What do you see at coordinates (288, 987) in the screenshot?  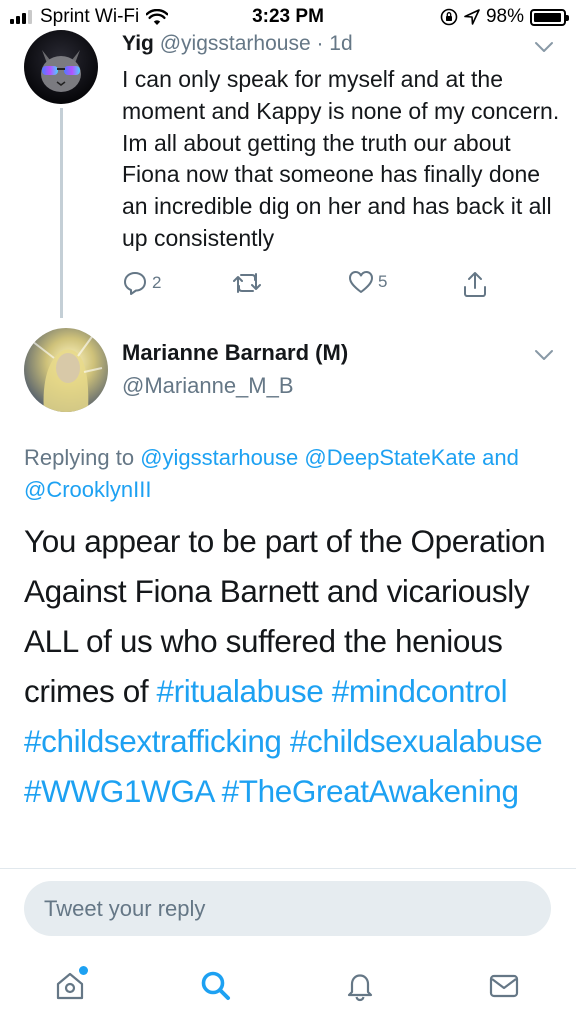 I see `tab-bar` at bounding box center [288, 987].